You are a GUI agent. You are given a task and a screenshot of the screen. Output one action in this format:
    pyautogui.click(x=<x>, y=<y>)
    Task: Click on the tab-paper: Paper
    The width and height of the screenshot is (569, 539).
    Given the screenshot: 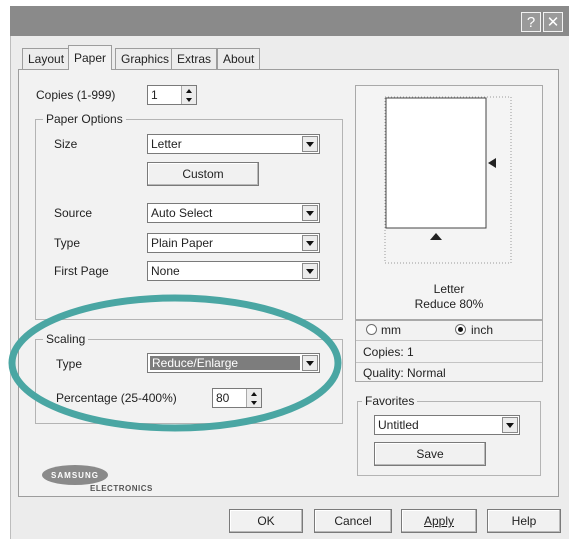 What is the action you would take?
    pyautogui.click(x=90, y=57)
    